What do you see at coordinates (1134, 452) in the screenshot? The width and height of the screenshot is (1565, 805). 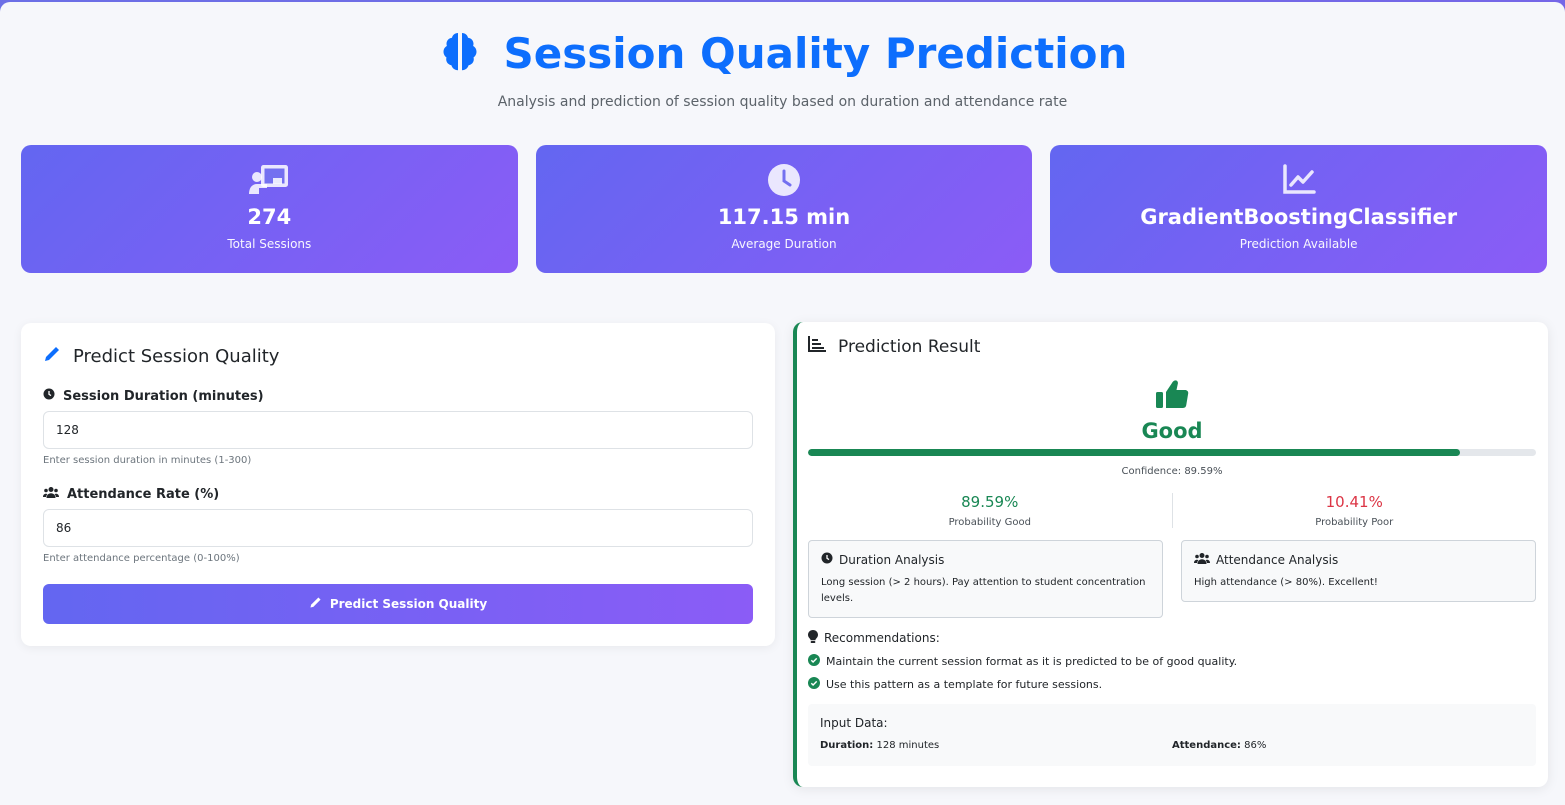 I see `confidence-bar-fill` at bounding box center [1134, 452].